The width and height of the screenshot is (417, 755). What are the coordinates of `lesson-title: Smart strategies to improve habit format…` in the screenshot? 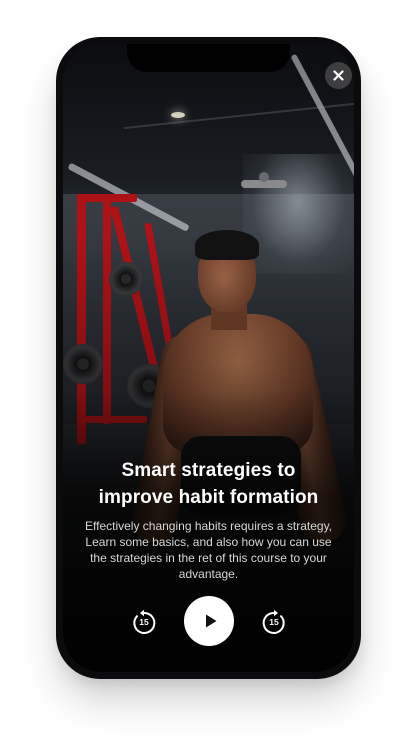 It's located at (208, 484).